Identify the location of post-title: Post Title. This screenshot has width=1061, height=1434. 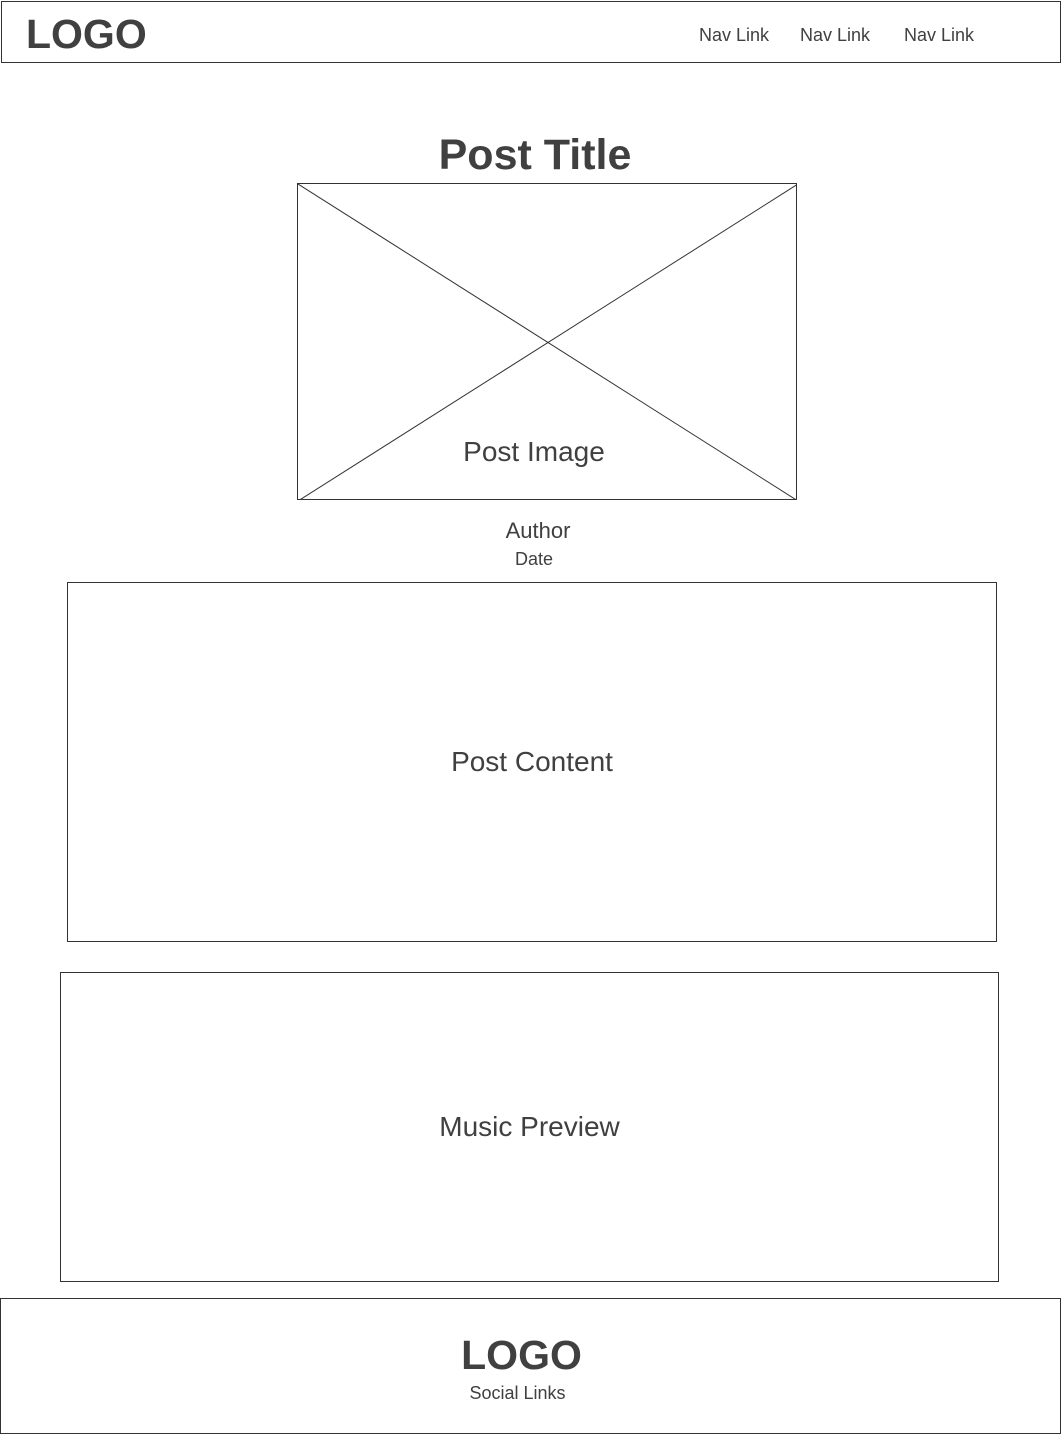
(535, 155).